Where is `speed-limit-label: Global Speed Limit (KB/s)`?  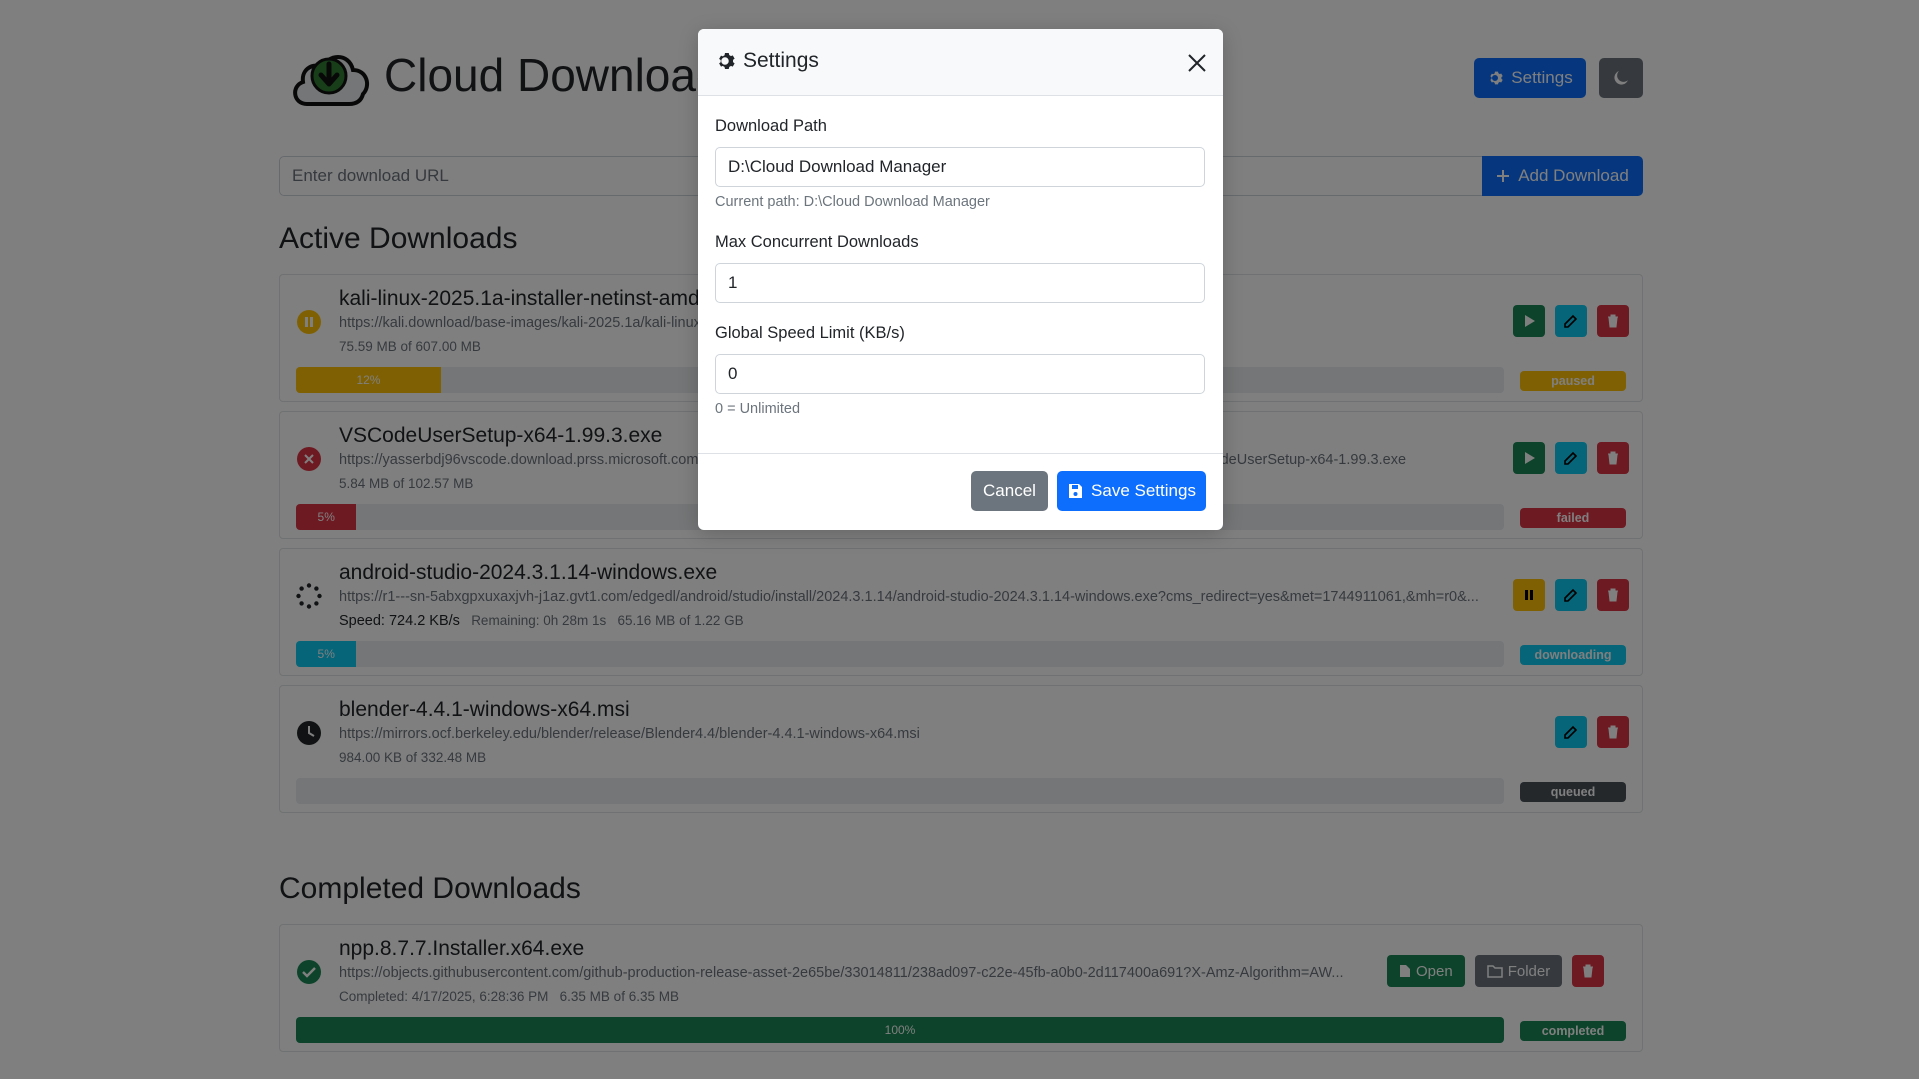 speed-limit-label: Global Speed Limit (KB/s) is located at coordinates (810, 333).